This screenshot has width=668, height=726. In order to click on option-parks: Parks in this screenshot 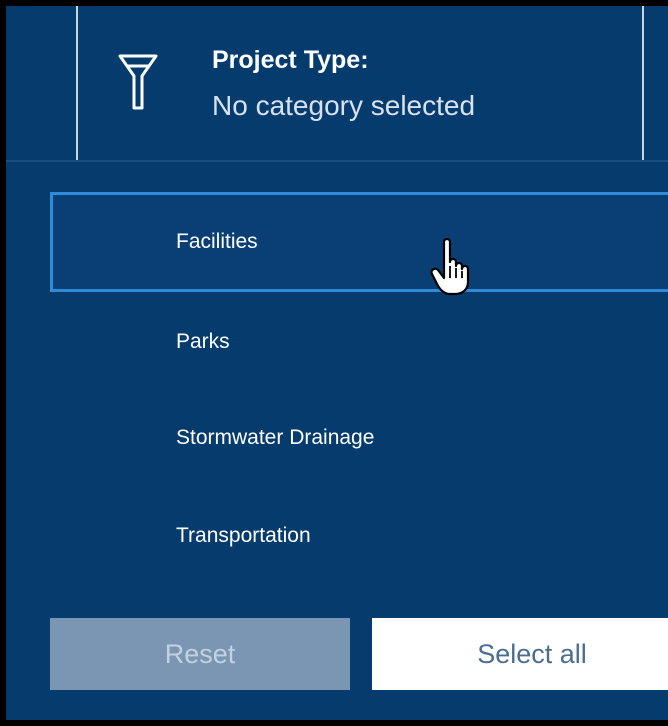, I will do `click(359, 342)`.